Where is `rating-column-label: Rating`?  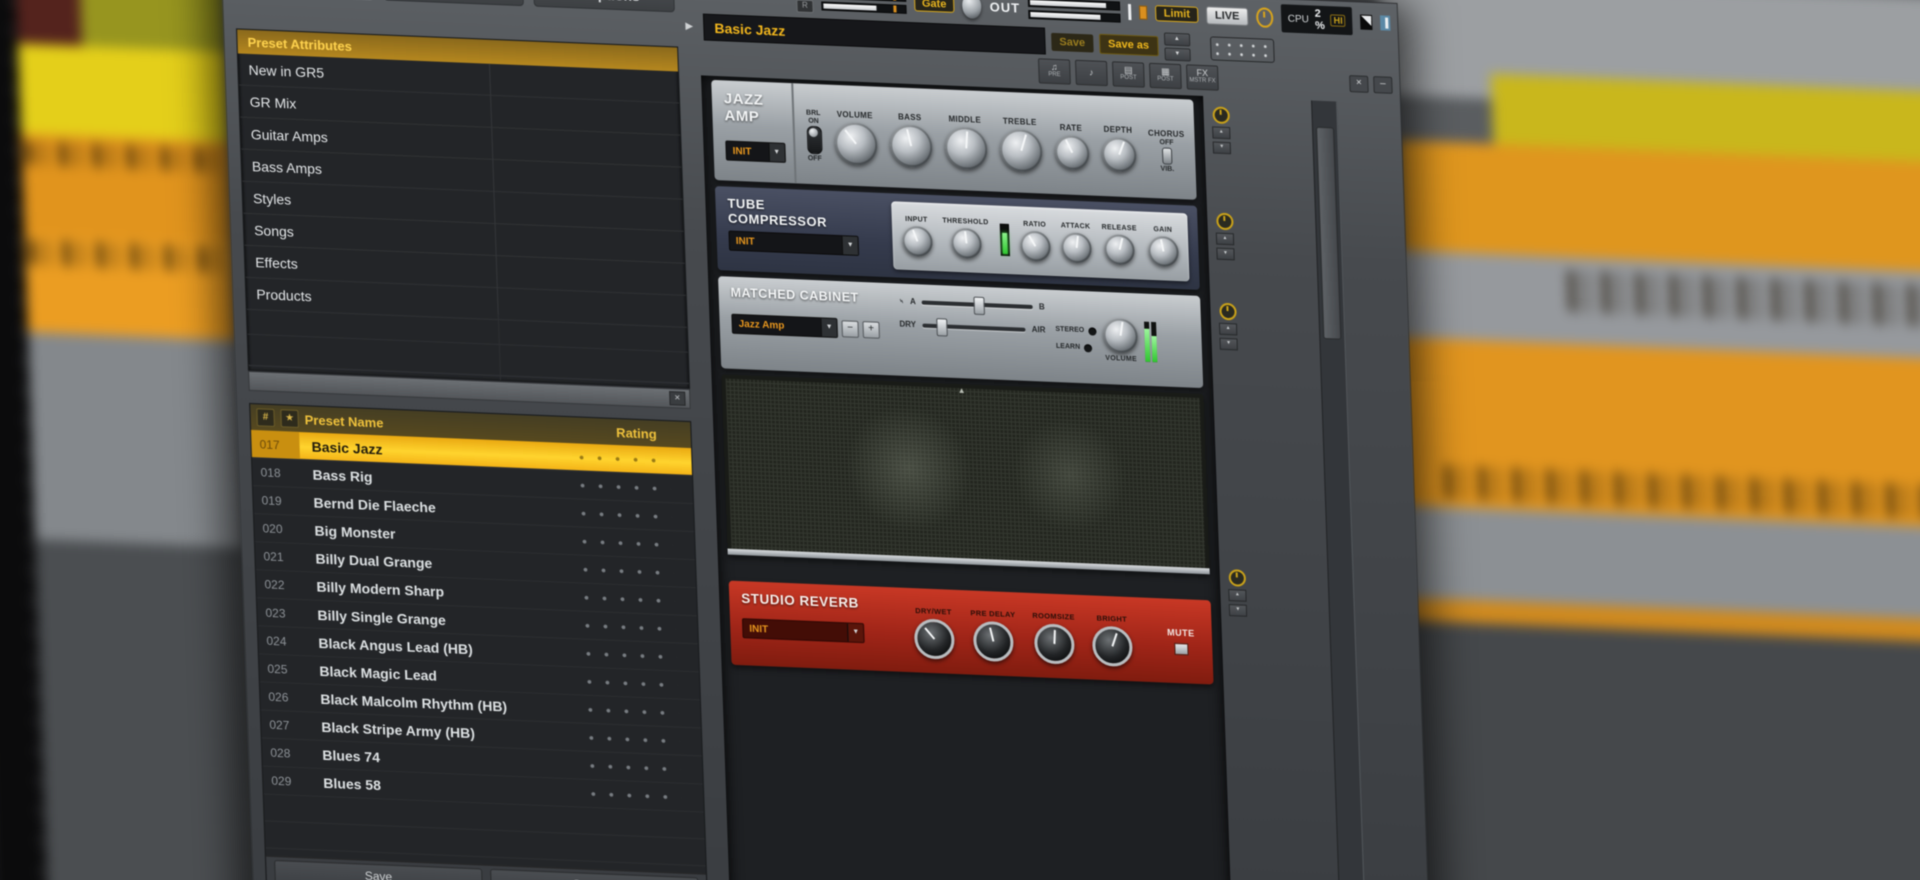 rating-column-label: Rating is located at coordinates (636, 432).